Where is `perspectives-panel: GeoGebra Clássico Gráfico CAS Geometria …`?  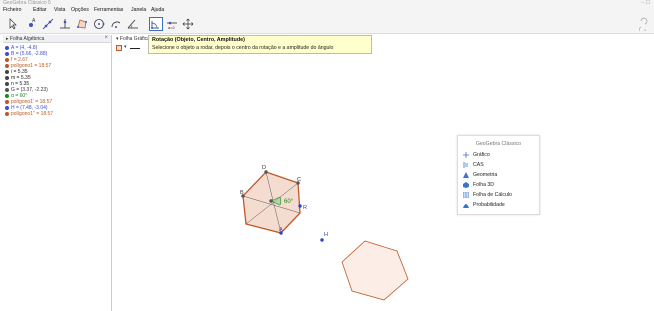
perspectives-panel: GeoGebra Clássico Gráfico CAS Geometria … is located at coordinates (498, 175).